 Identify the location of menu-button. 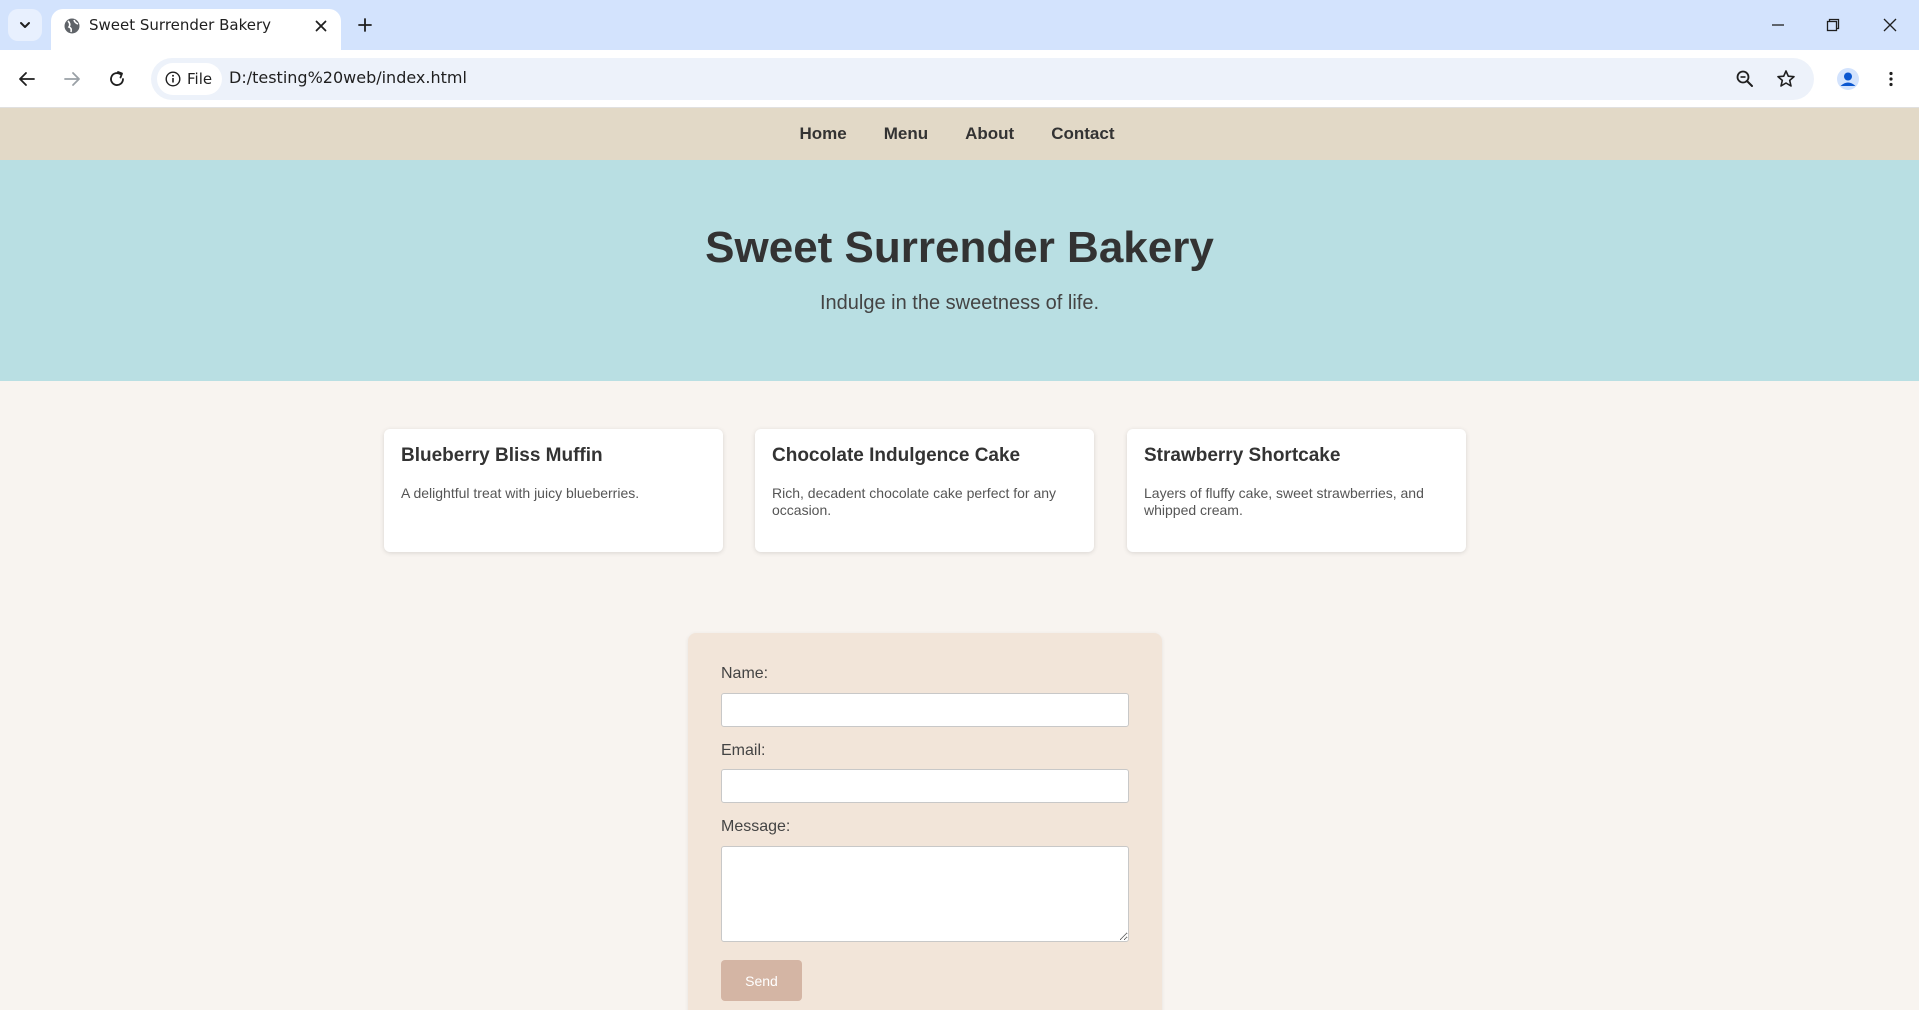
(1891, 79).